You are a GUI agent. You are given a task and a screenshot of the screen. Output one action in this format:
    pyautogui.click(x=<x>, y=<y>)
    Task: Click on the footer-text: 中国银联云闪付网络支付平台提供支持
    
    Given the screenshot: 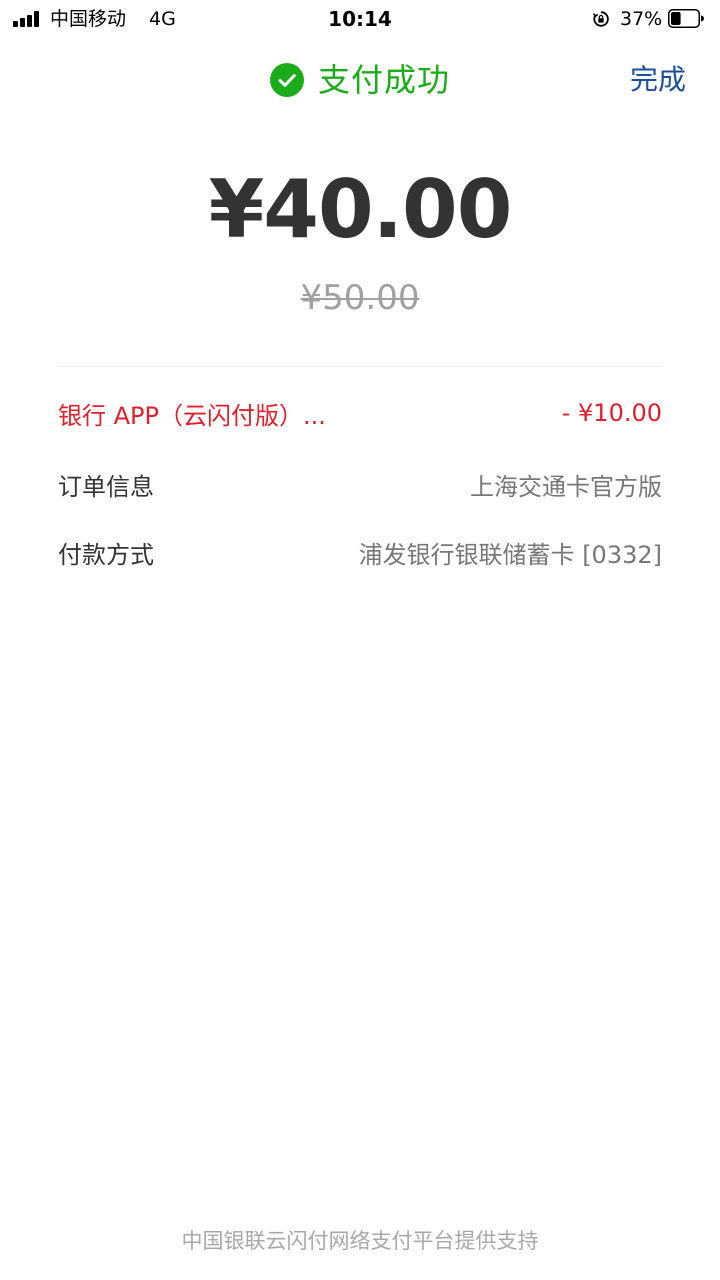 What is the action you would take?
    pyautogui.click(x=360, y=1241)
    